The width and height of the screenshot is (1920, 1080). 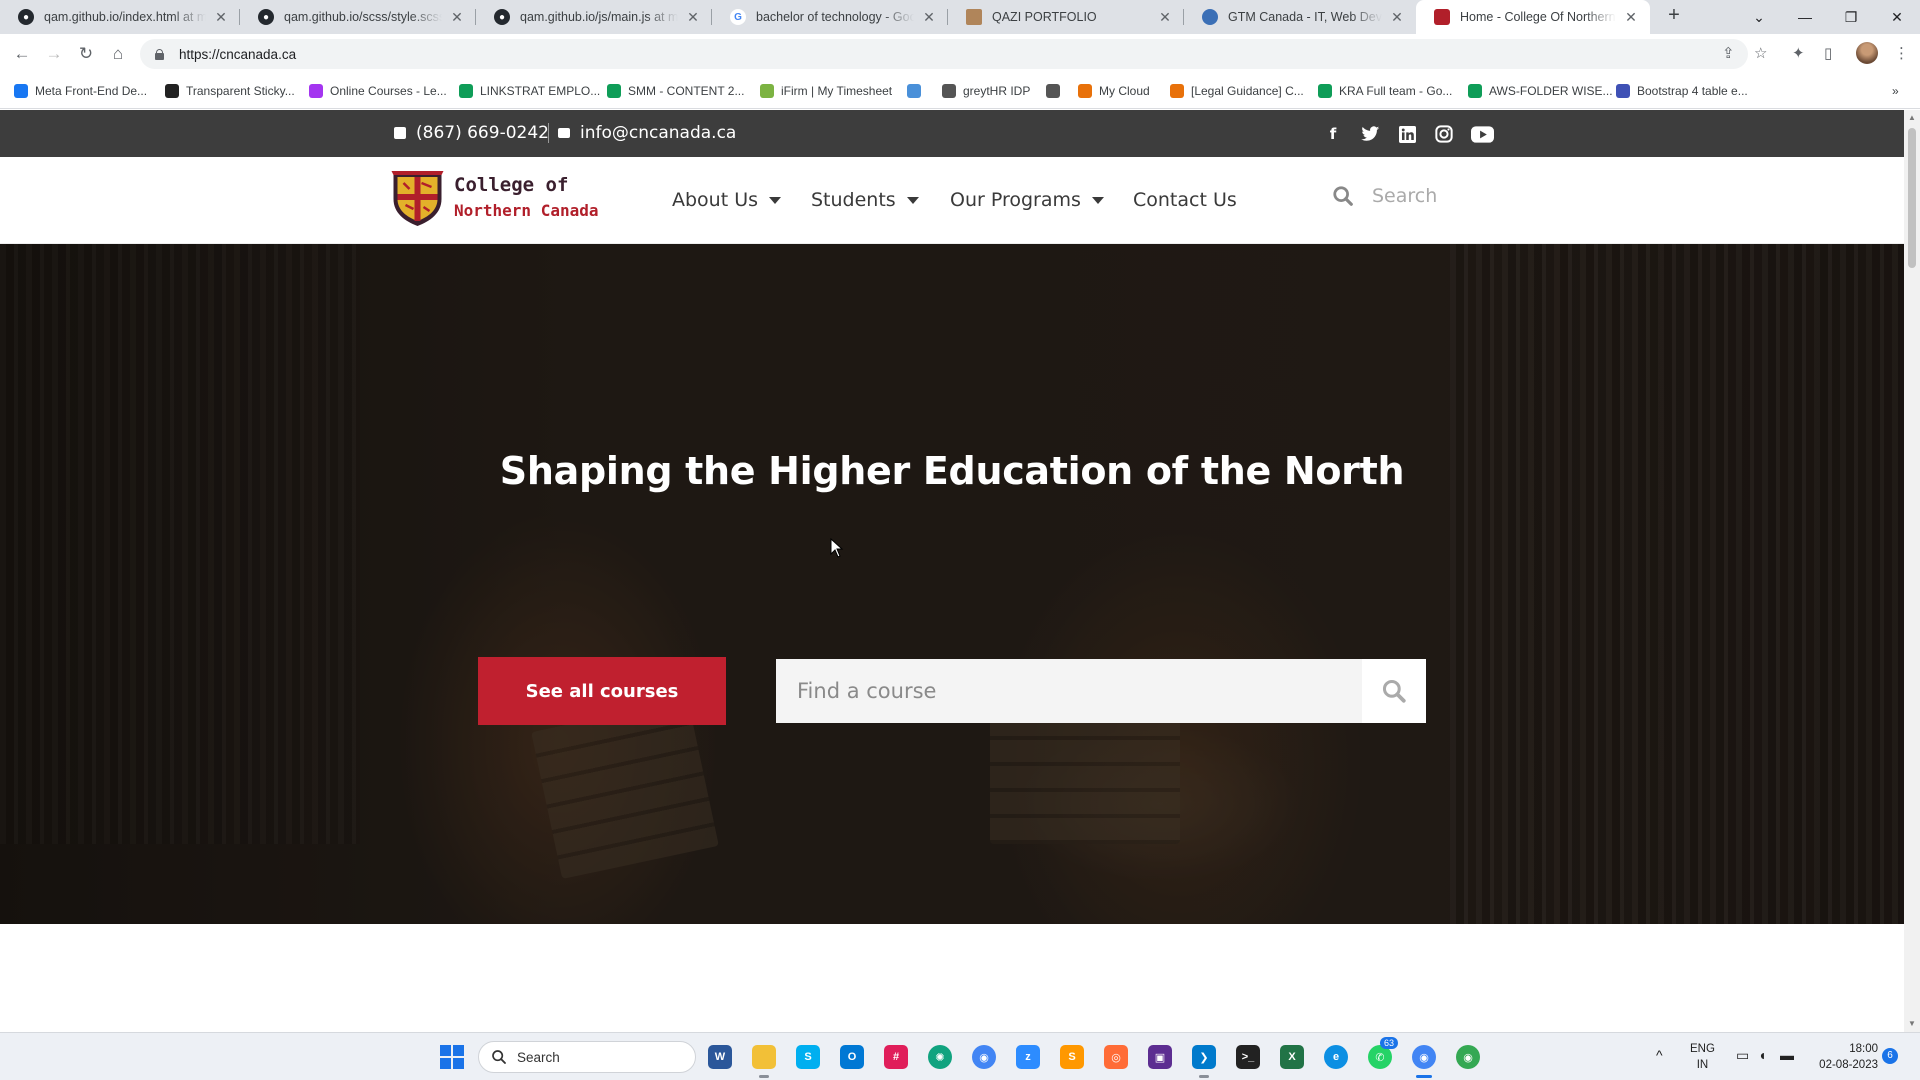 What do you see at coordinates (452, 1057) in the screenshot?
I see `windows-start-button` at bounding box center [452, 1057].